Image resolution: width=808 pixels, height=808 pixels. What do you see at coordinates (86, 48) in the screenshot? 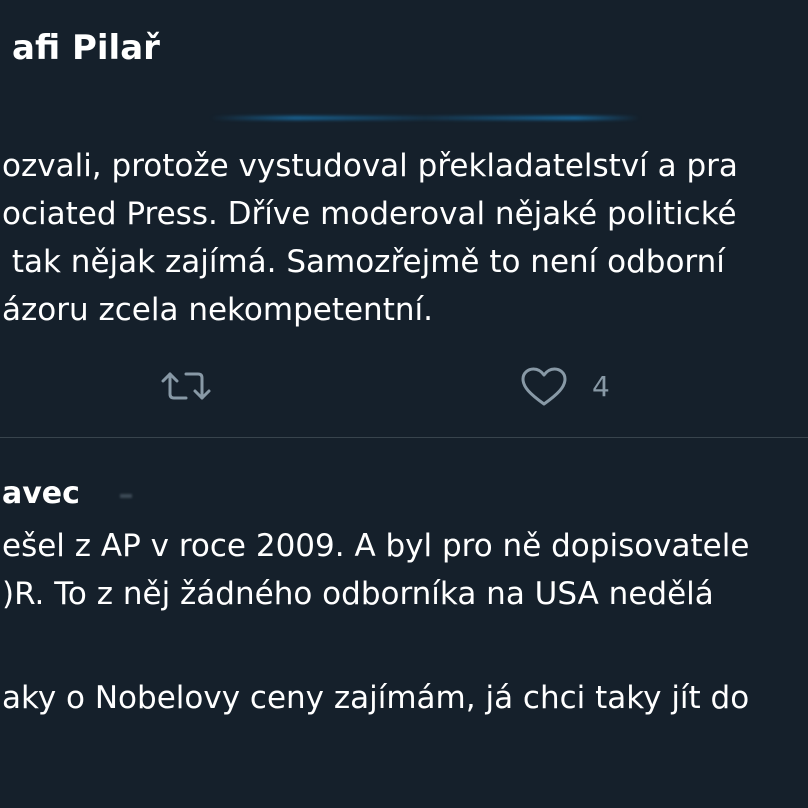
I see `tweet-author-name: afi Pilař` at bounding box center [86, 48].